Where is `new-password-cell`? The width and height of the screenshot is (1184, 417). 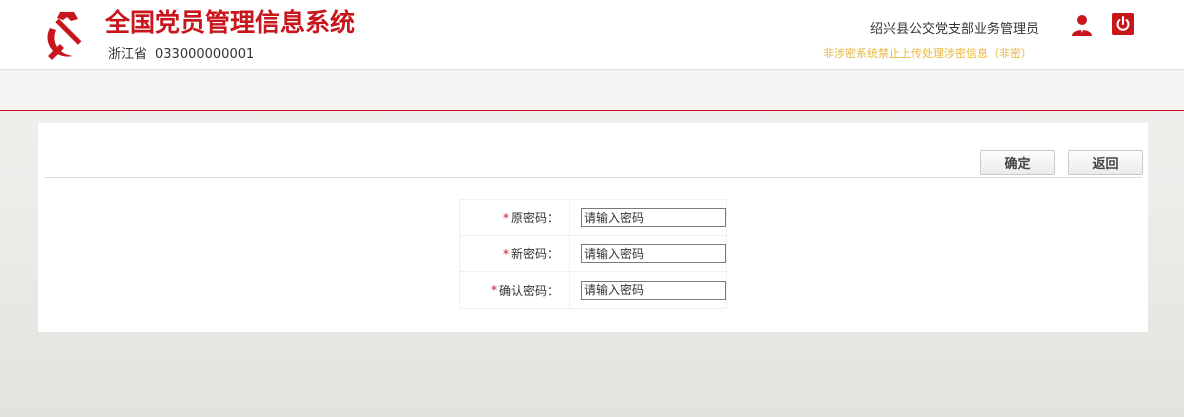
new-password-cell is located at coordinates (648, 253).